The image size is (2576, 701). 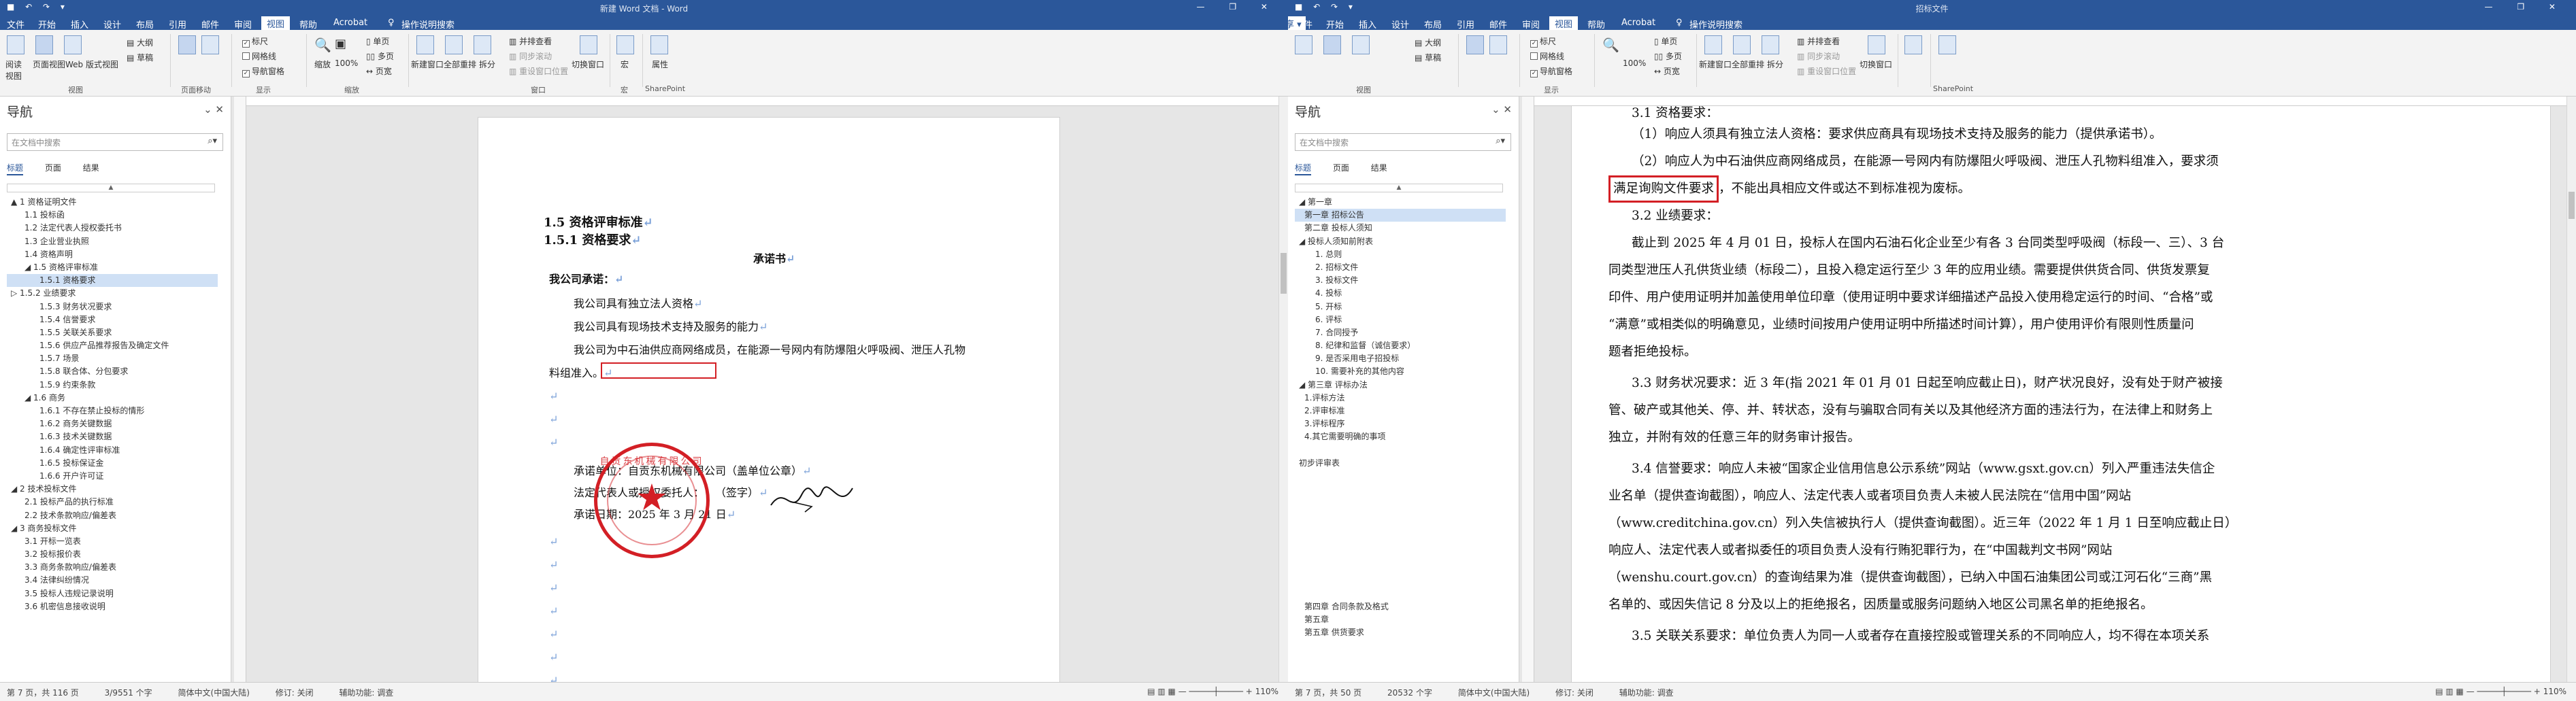 I want to click on track-changes: 修订: 关闭, so click(x=1574, y=693).